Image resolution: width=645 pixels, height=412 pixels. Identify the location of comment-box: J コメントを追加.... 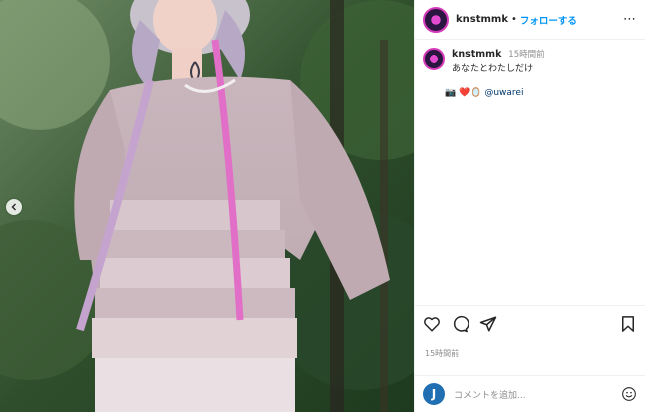
(530, 393).